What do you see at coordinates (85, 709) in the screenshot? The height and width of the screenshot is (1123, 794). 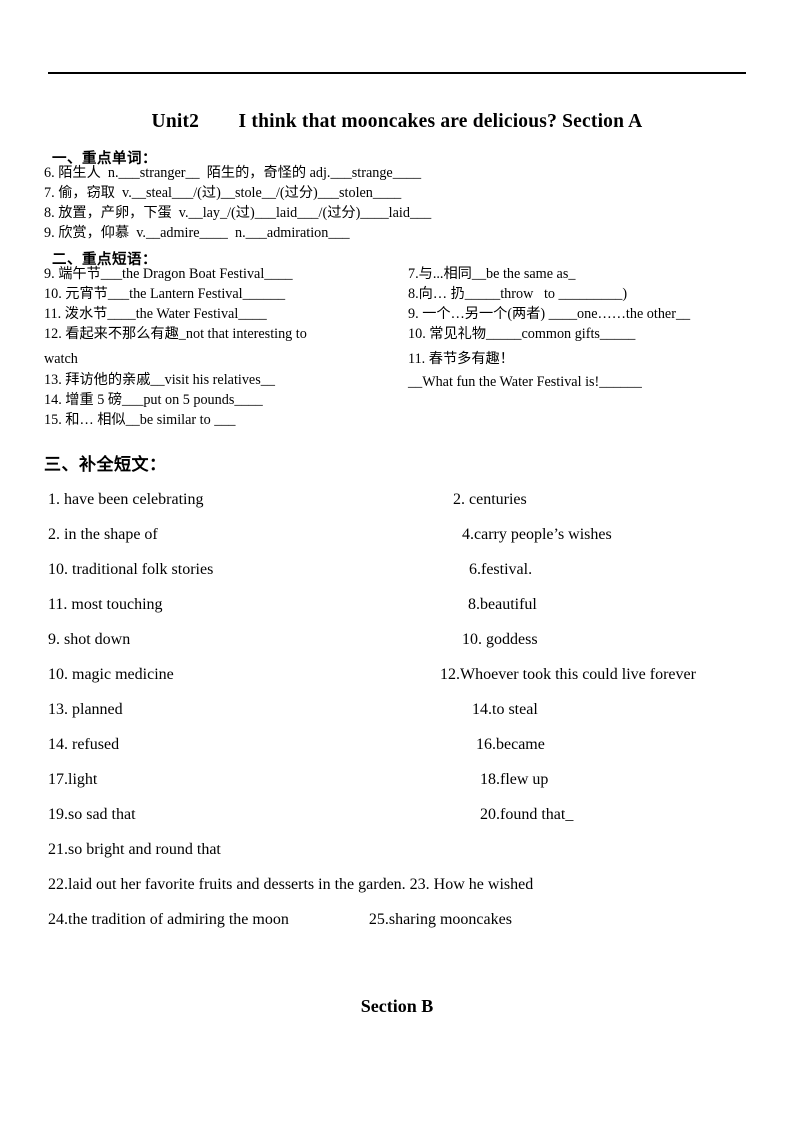 I see `answer-item: 13. planned` at bounding box center [85, 709].